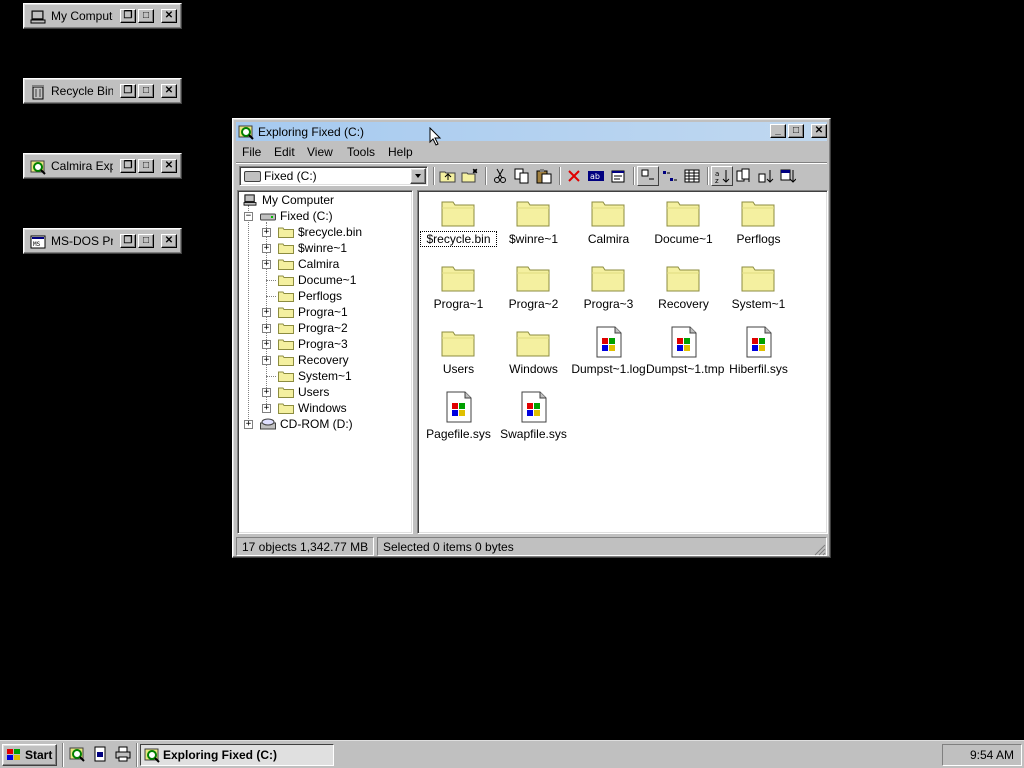 Image resolution: width=1024 pixels, height=768 pixels. I want to click on minimized-label: Recycle Bin, so click(82, 91).